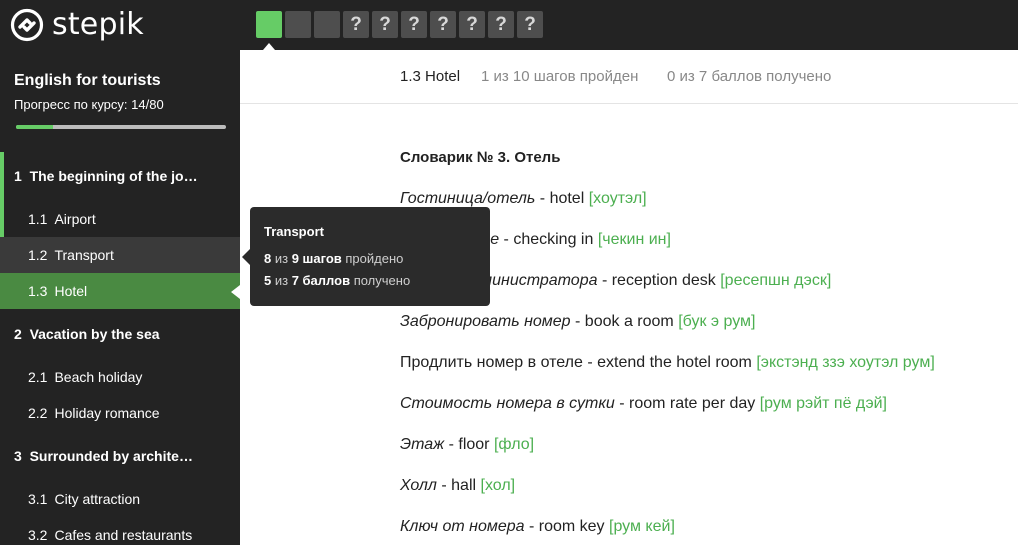 The image size is (1018, 545). I want to click on transcription: [чекин ин], so click(634, 239).